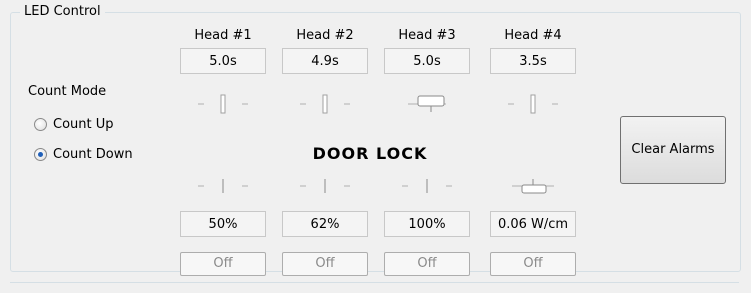 This screenshot has height=293, width=751. Describe the element at coordinates (370, 153) in the screenshot. I see `door-lock-status: DOOR LOCK` at that location.